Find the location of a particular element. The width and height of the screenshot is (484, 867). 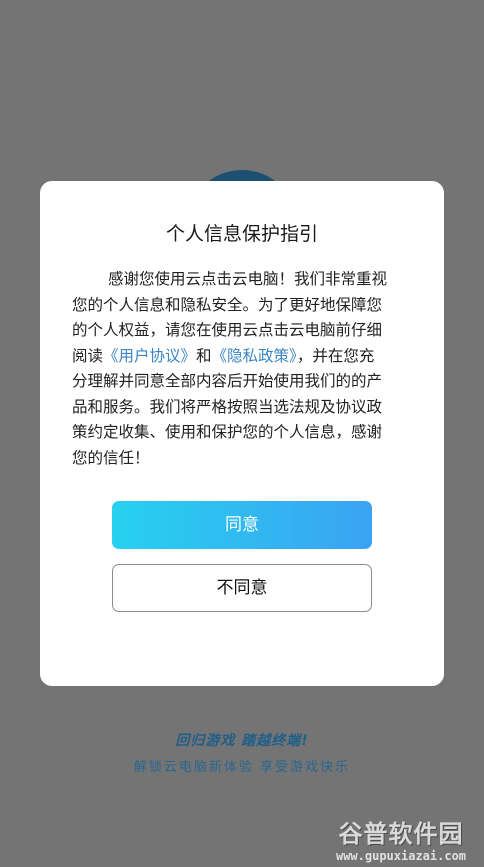

body-line-5: 分理解并同意全部内容后开始使用我们的的产 is located at coordinates (227, 381).